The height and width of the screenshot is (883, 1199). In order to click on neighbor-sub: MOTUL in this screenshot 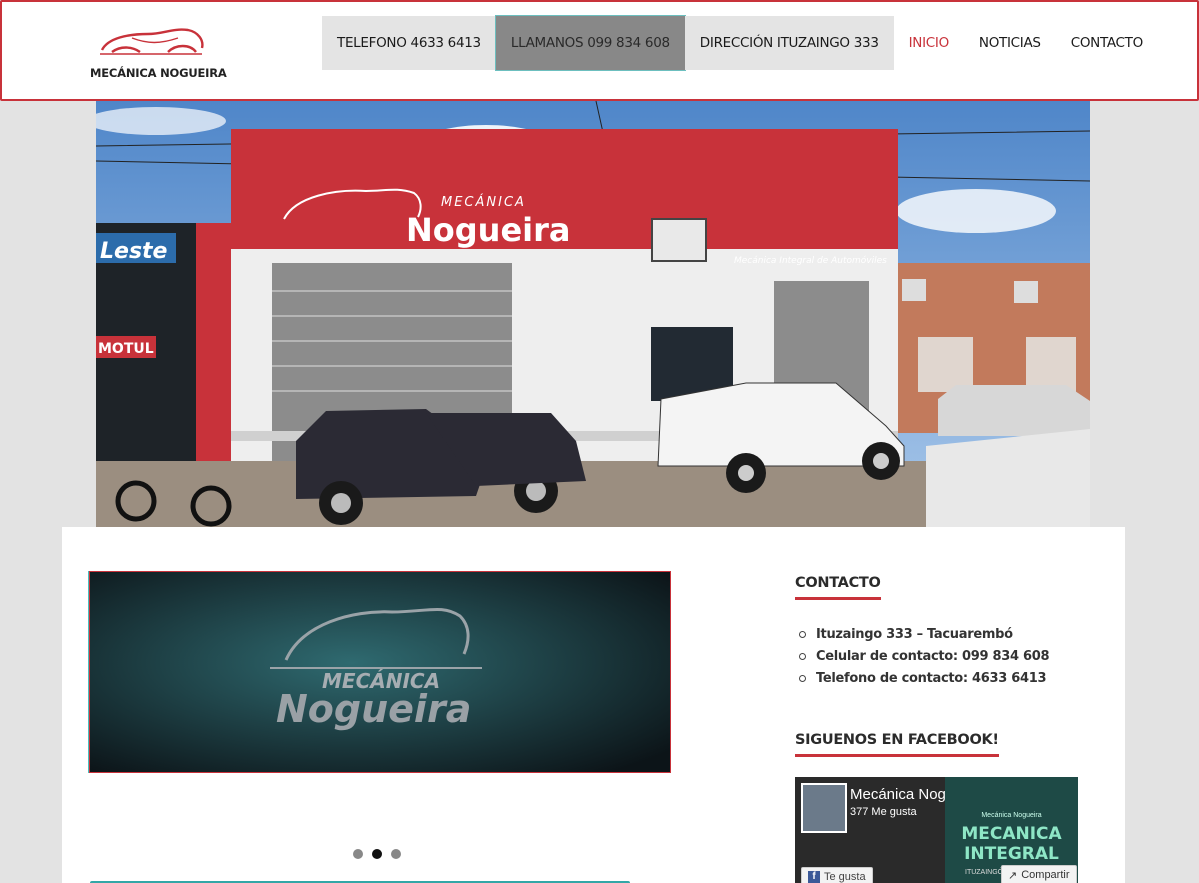, I will do `click(126, 349)`.